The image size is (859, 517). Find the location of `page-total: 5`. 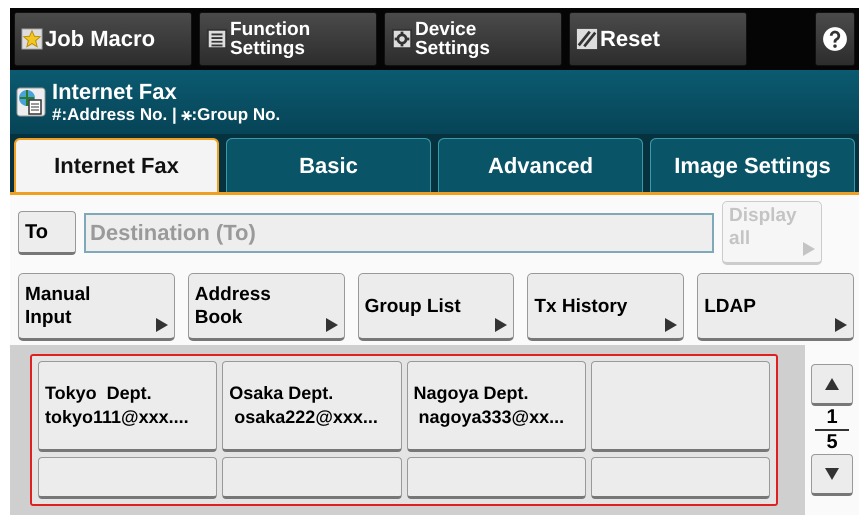

page-total: 5 is located at coordinates (832, 442).